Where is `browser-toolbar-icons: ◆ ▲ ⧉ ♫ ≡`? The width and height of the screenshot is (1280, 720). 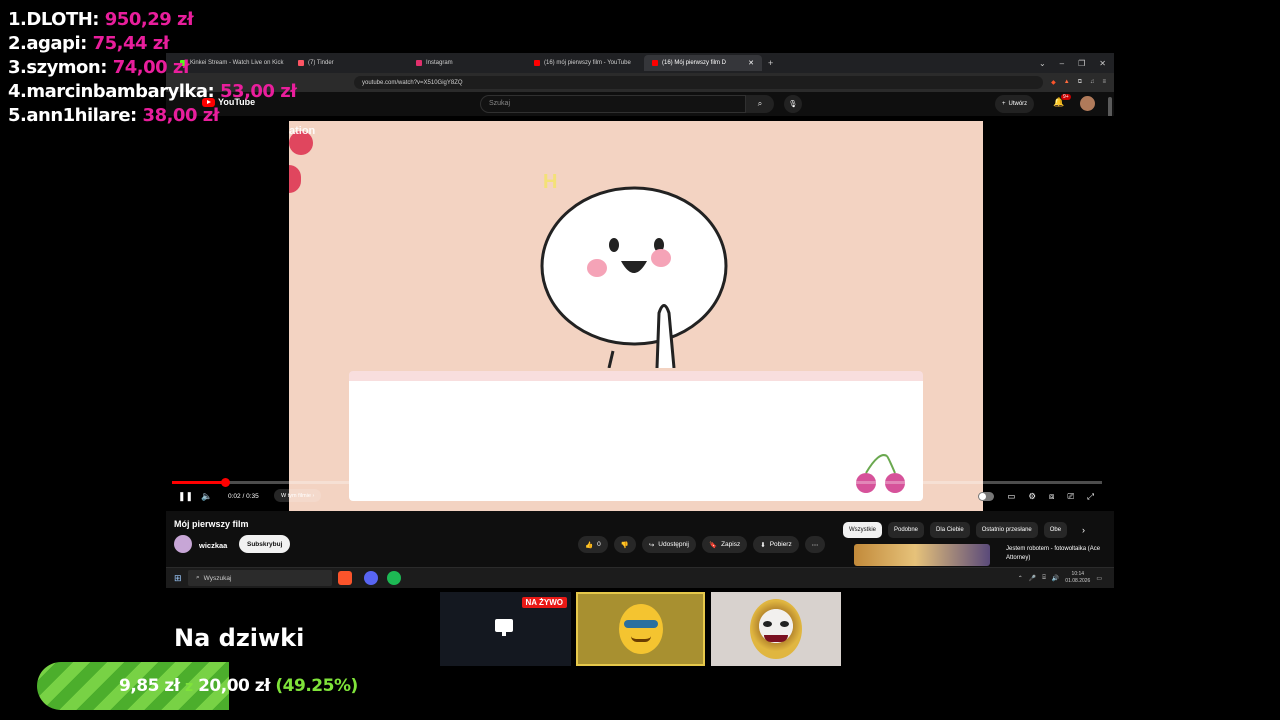
browser-toolbar-icons: ◆ ▲ ⧉ ♫ ≡ is located at coordinates (1078, 82).